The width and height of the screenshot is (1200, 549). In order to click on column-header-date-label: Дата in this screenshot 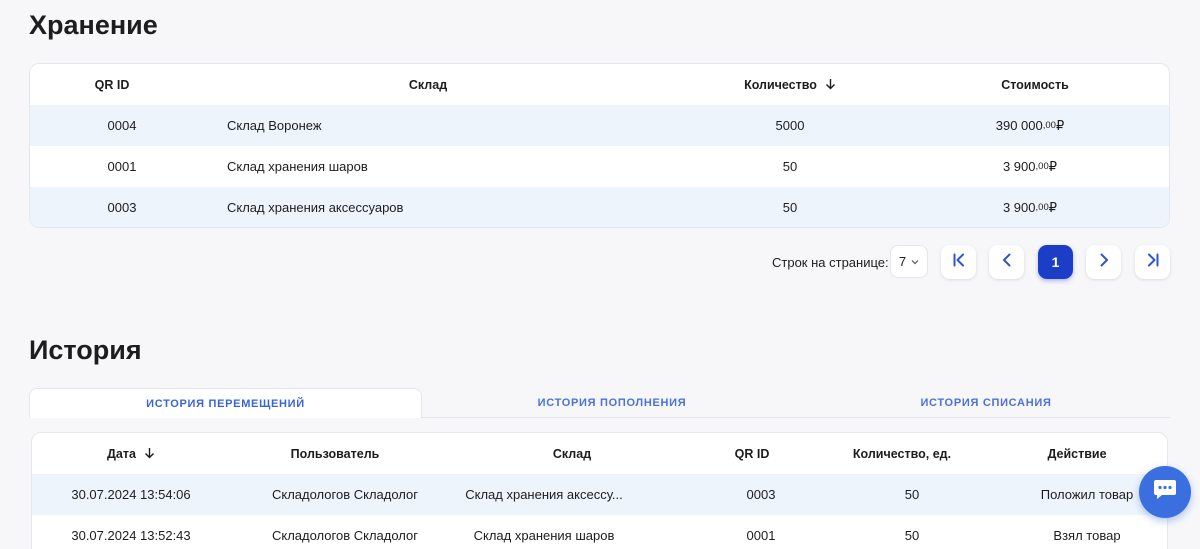, I will do `click(121, 453)`.